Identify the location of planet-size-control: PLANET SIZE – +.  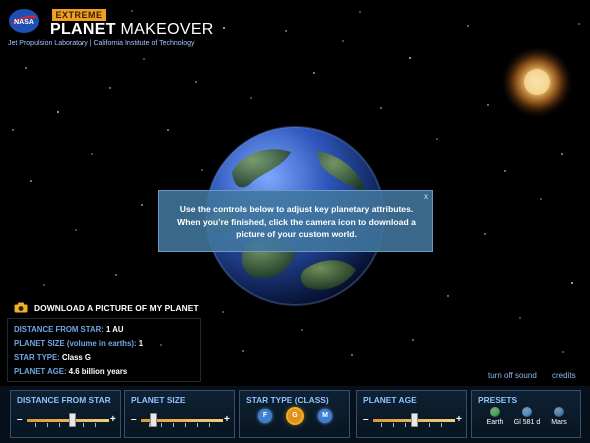
(179, 414).